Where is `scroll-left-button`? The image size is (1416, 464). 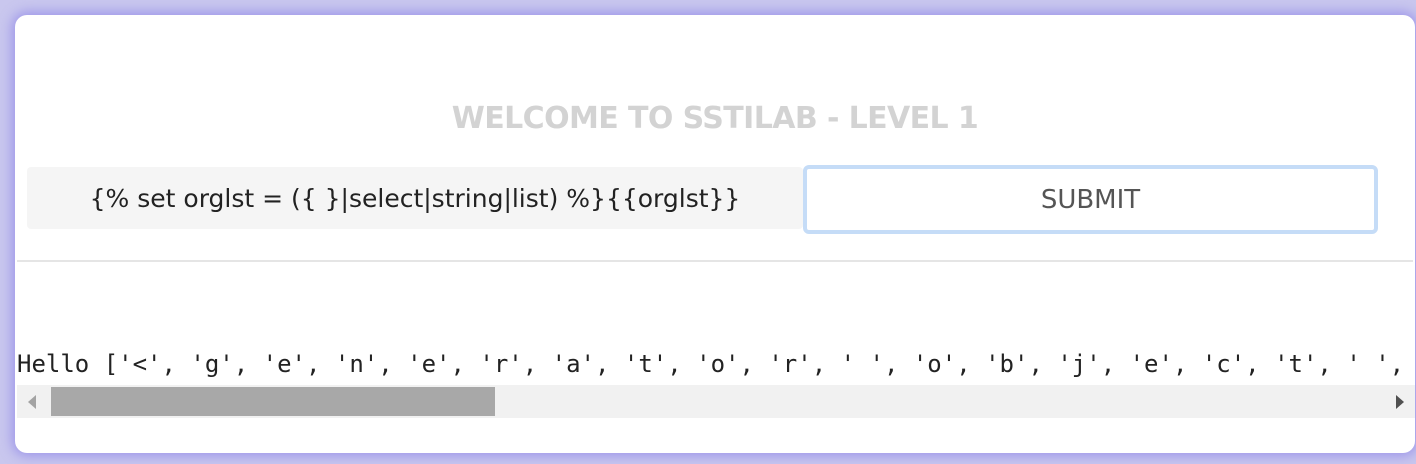 scroll-left-button is located at coordinates (32, 401).